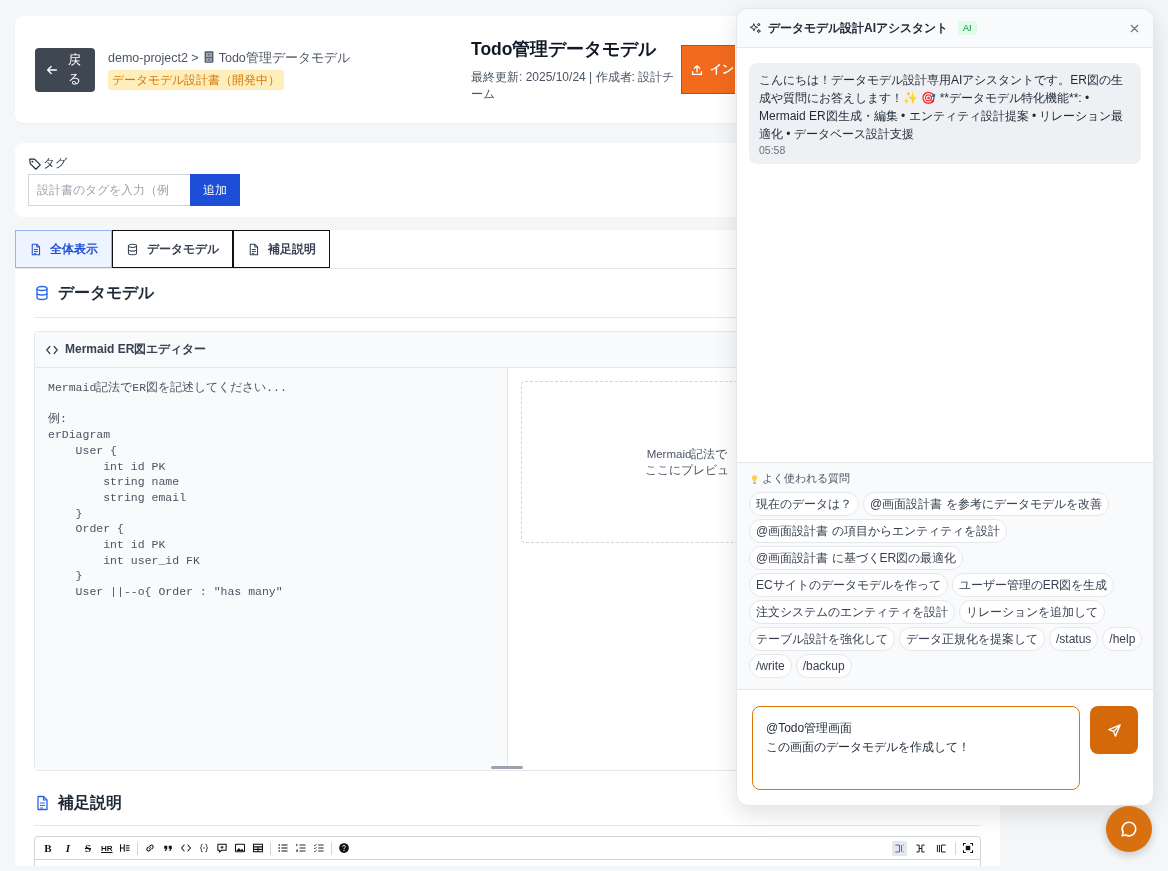 The width and height of the screenshot is (1168, 871). What do you see at coordinates (1122, 639) in the screenshot?
I see `suggestion-chip: /help` at bounding box center [1122, 639].